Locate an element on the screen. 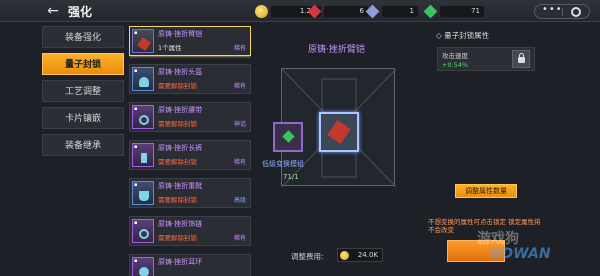  necklace-icon is located at coordinates (144, 234).